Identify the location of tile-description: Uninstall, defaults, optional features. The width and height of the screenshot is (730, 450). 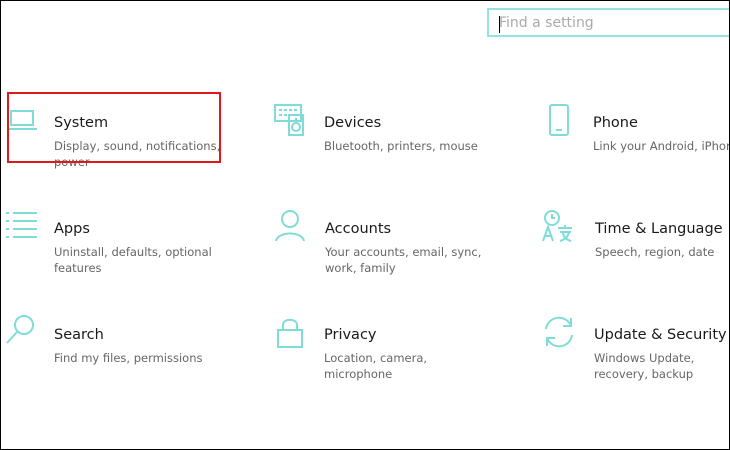
(133, 260).